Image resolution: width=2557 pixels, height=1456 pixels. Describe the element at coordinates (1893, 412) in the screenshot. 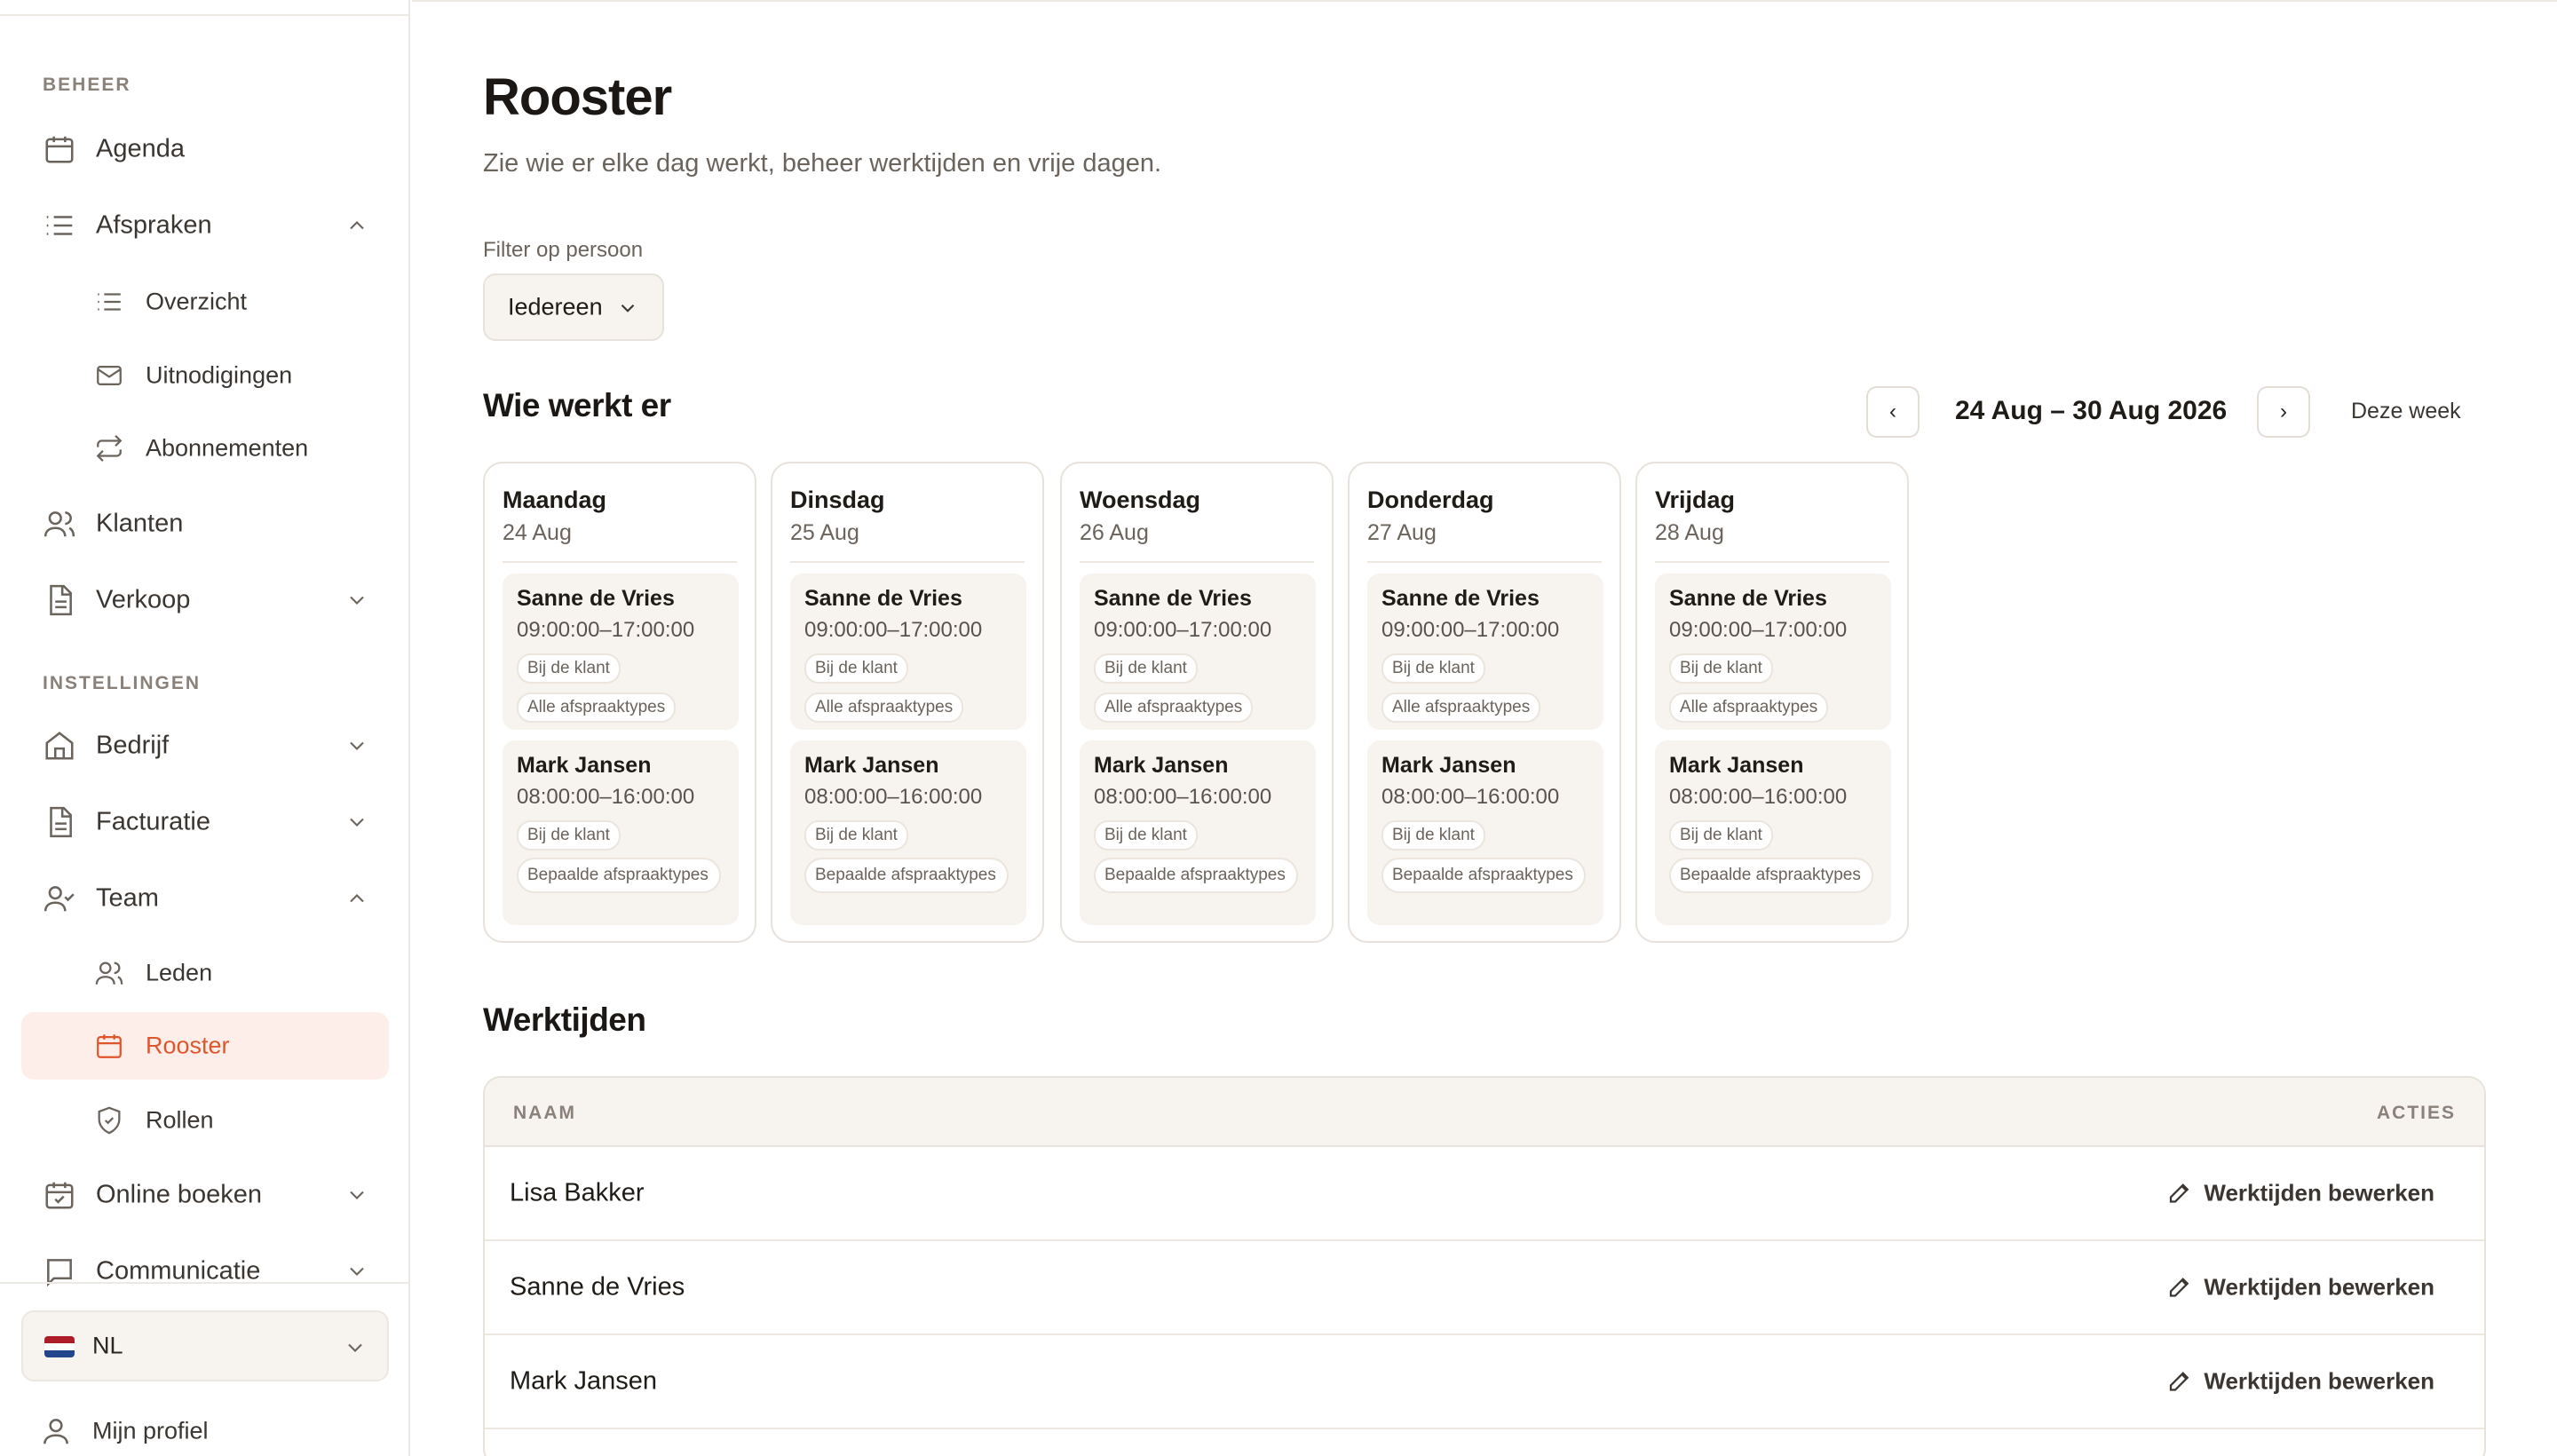

I see `prev-week-button: ‹` at that location.